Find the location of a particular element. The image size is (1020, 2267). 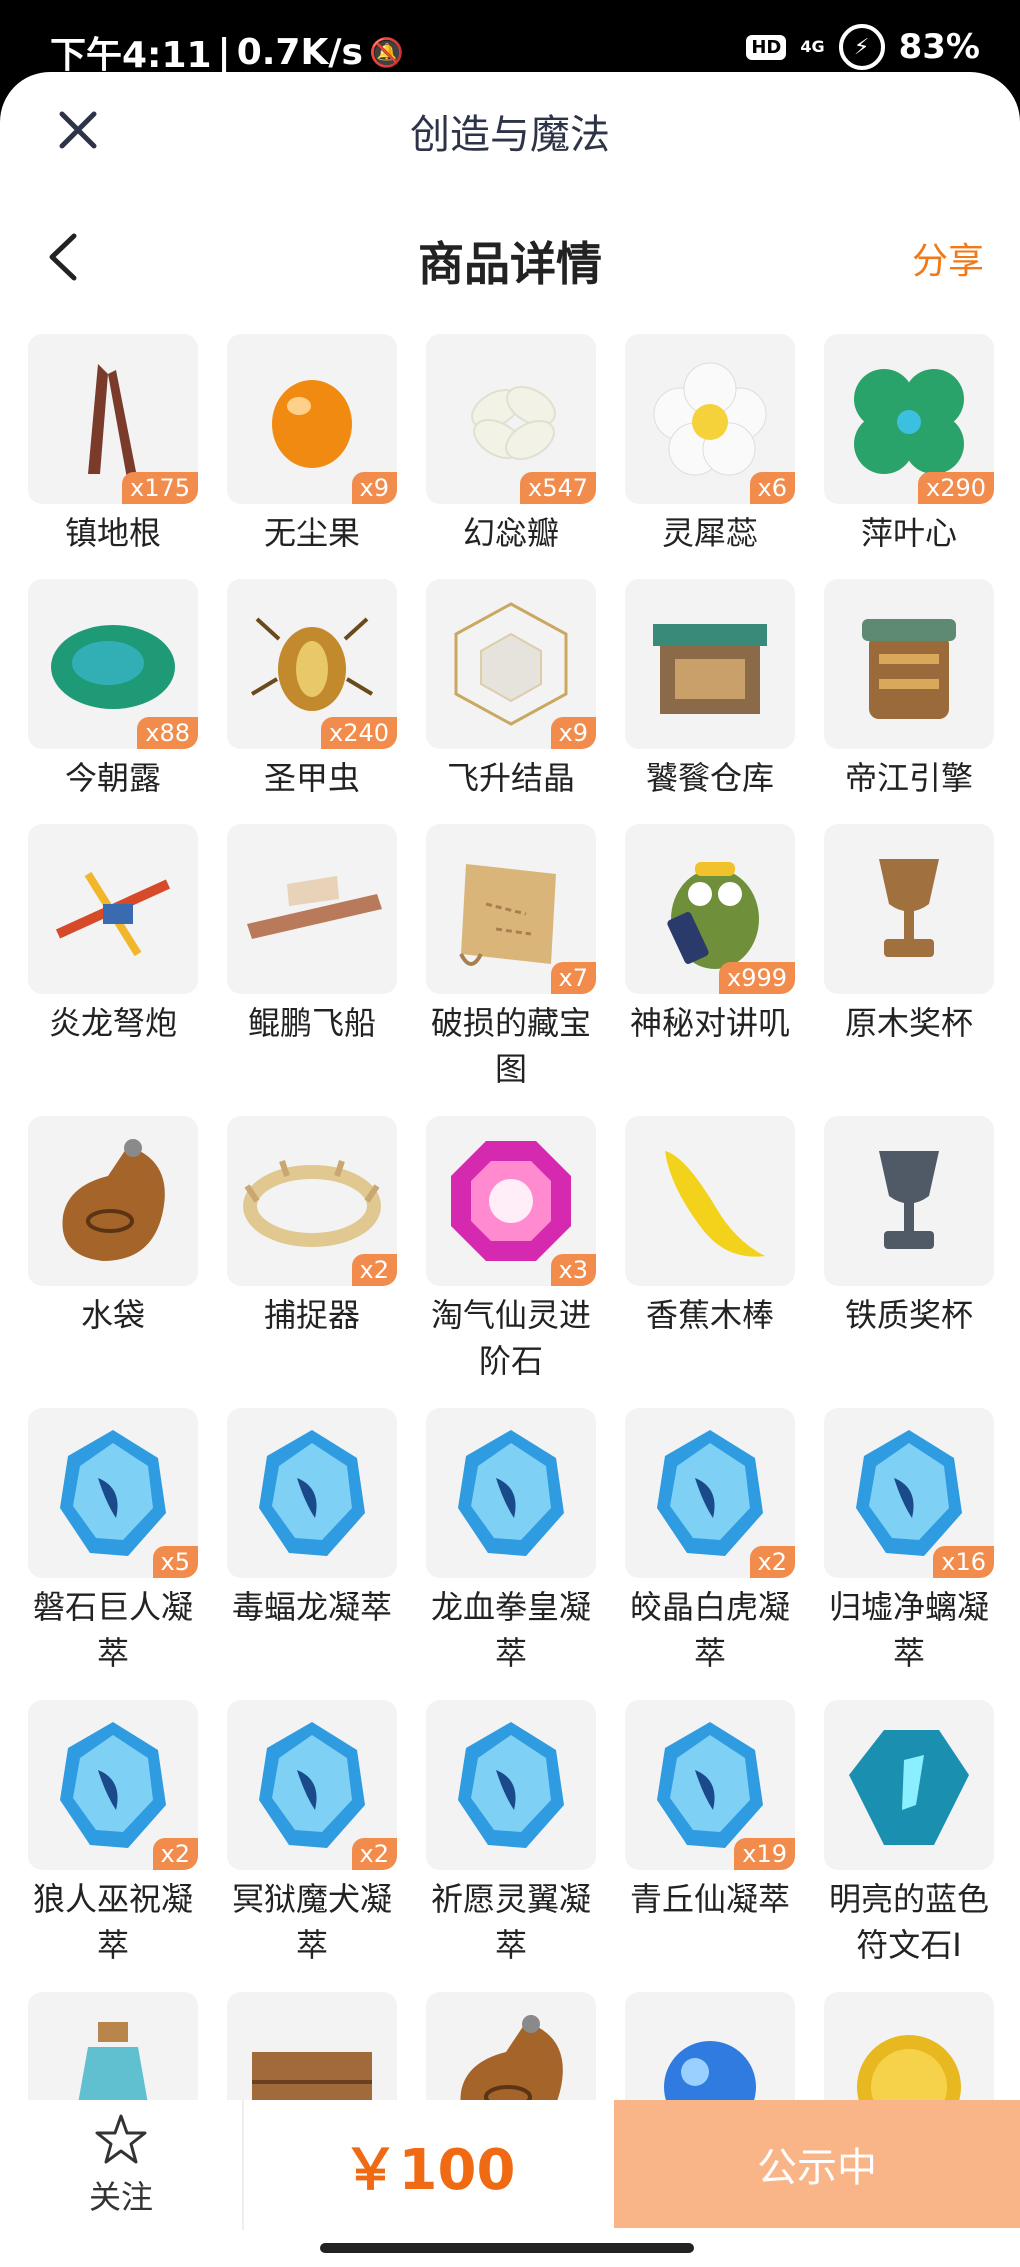

mute-icon: 🔕 is located at coordinates (386, 52).